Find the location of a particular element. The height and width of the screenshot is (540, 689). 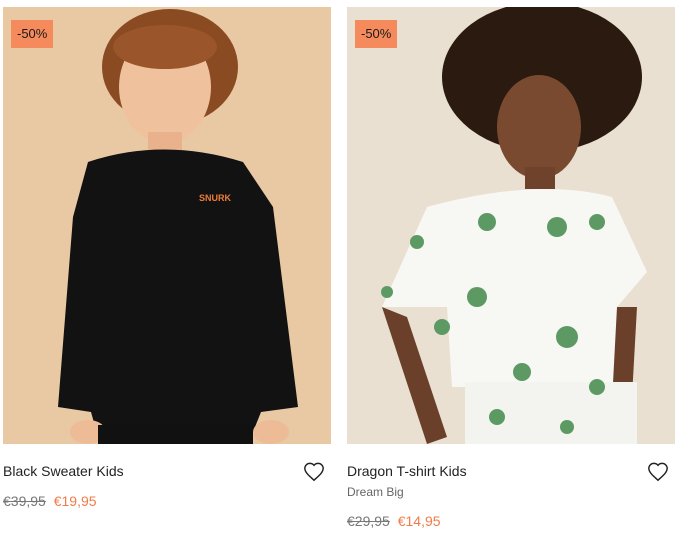

old-price: €39,95 is located at coordinates (24, 501).